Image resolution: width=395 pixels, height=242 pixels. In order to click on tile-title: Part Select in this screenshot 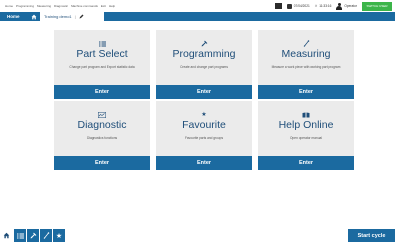, I will do `click(102, 54)`.